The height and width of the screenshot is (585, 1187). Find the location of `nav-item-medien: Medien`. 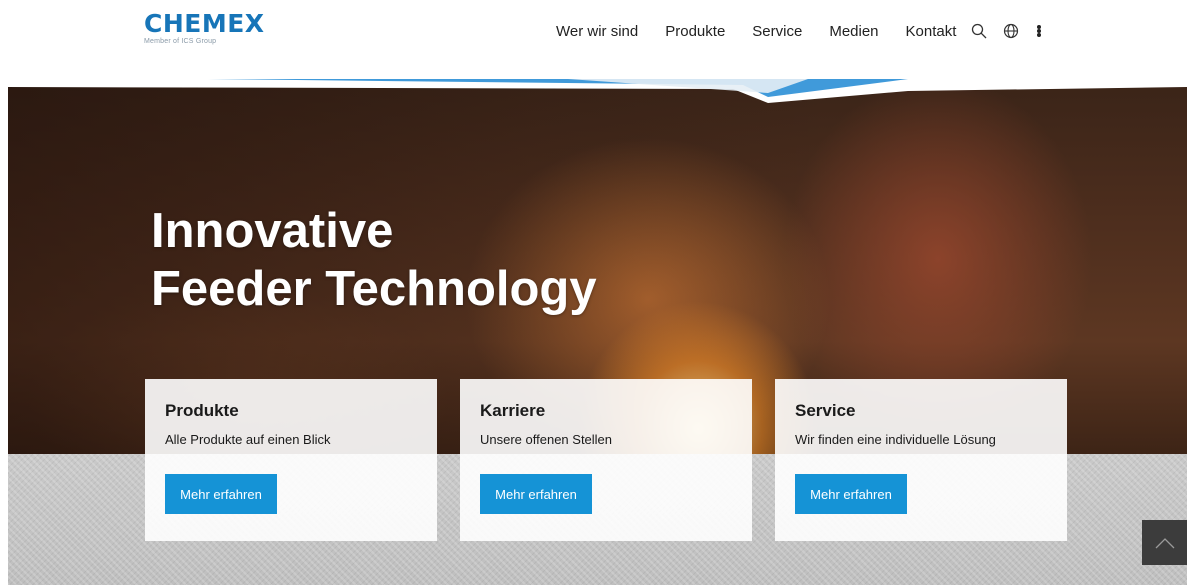

nav-item-medien: Medien is located at coordinates (853, 31).